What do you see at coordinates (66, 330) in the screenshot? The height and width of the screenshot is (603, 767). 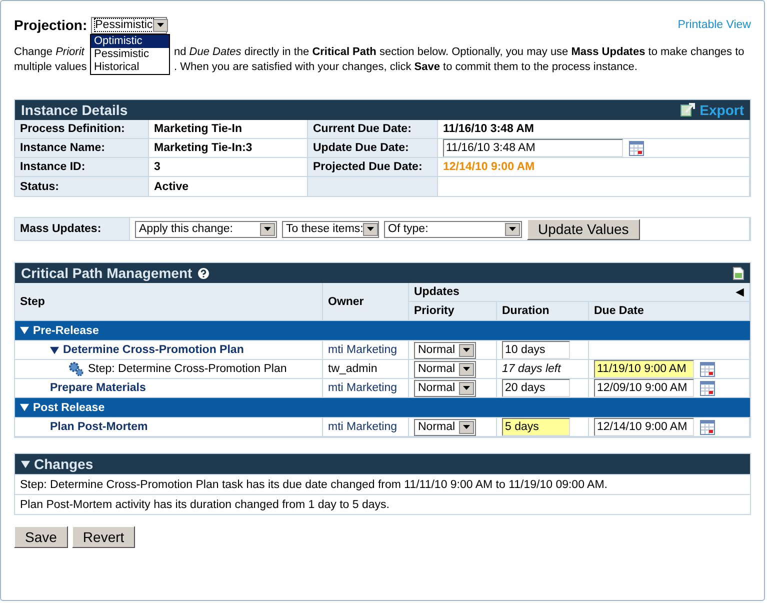 I see `group-name: Pre-Release` at bounding box center [66, 330].